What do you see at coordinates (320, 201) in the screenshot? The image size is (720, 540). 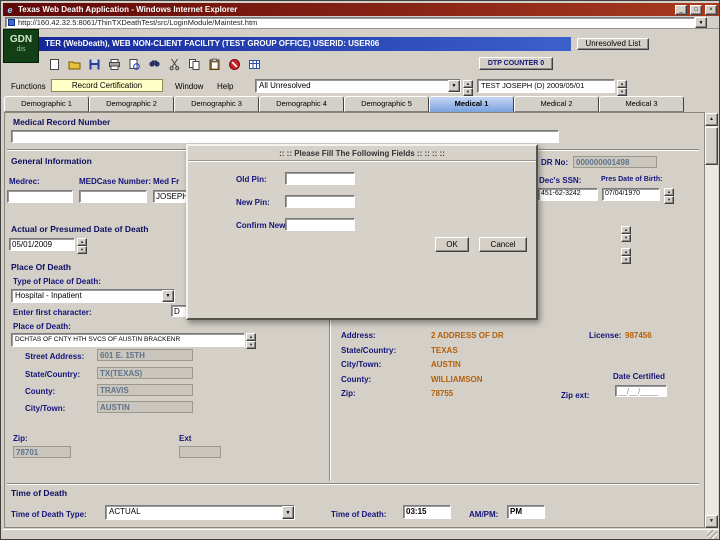 I see `new-pin-input` at bounding box center [320, 201].